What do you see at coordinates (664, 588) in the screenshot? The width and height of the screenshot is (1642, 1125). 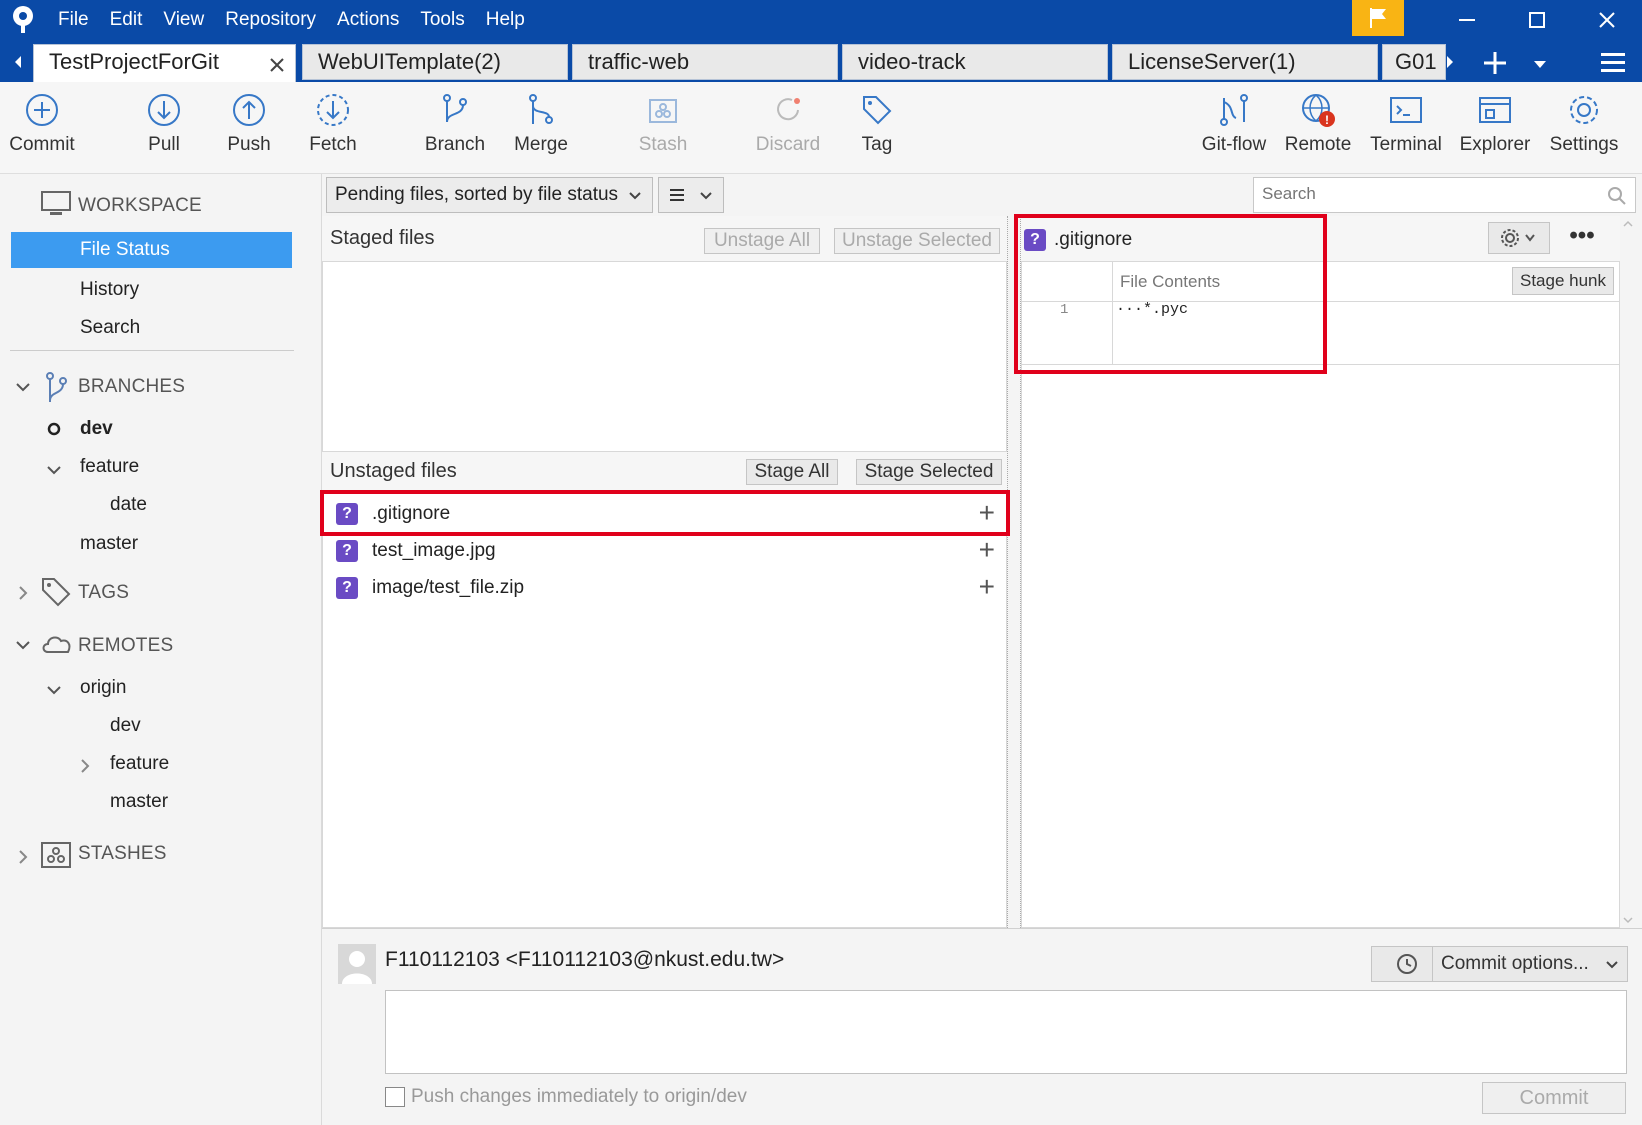 I see `unstaged-file-row: ? image/test_file.zip +` at bounding box center [664, 588].